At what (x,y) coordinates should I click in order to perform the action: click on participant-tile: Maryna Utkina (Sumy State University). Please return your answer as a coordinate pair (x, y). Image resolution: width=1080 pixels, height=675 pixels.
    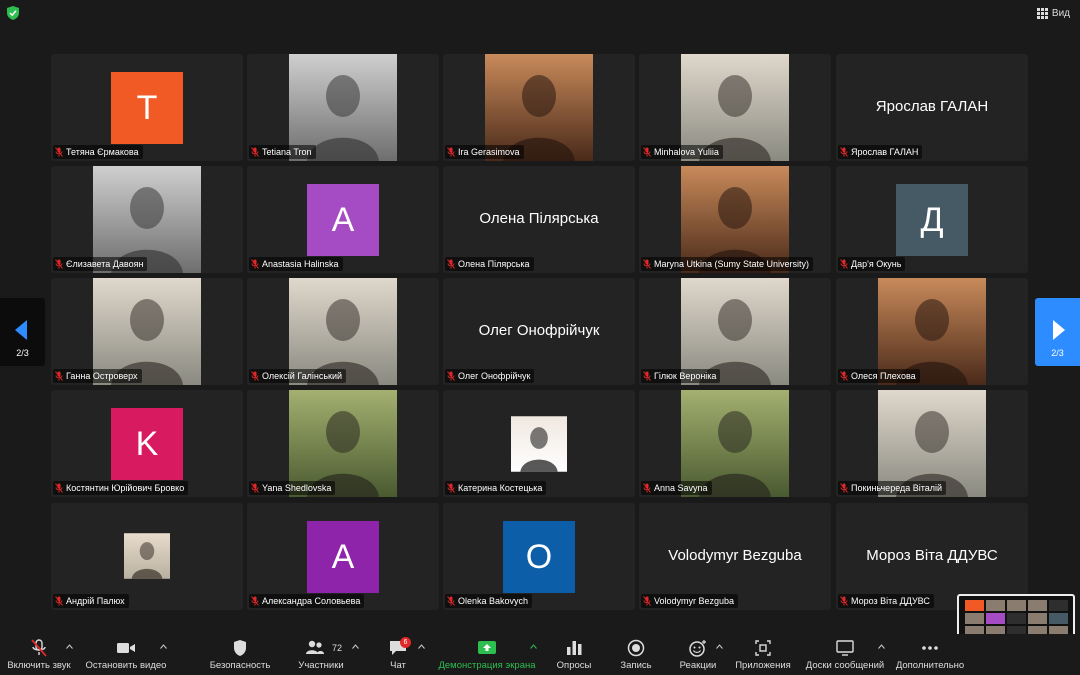
    Looking at the image, I should click on (735, 219).